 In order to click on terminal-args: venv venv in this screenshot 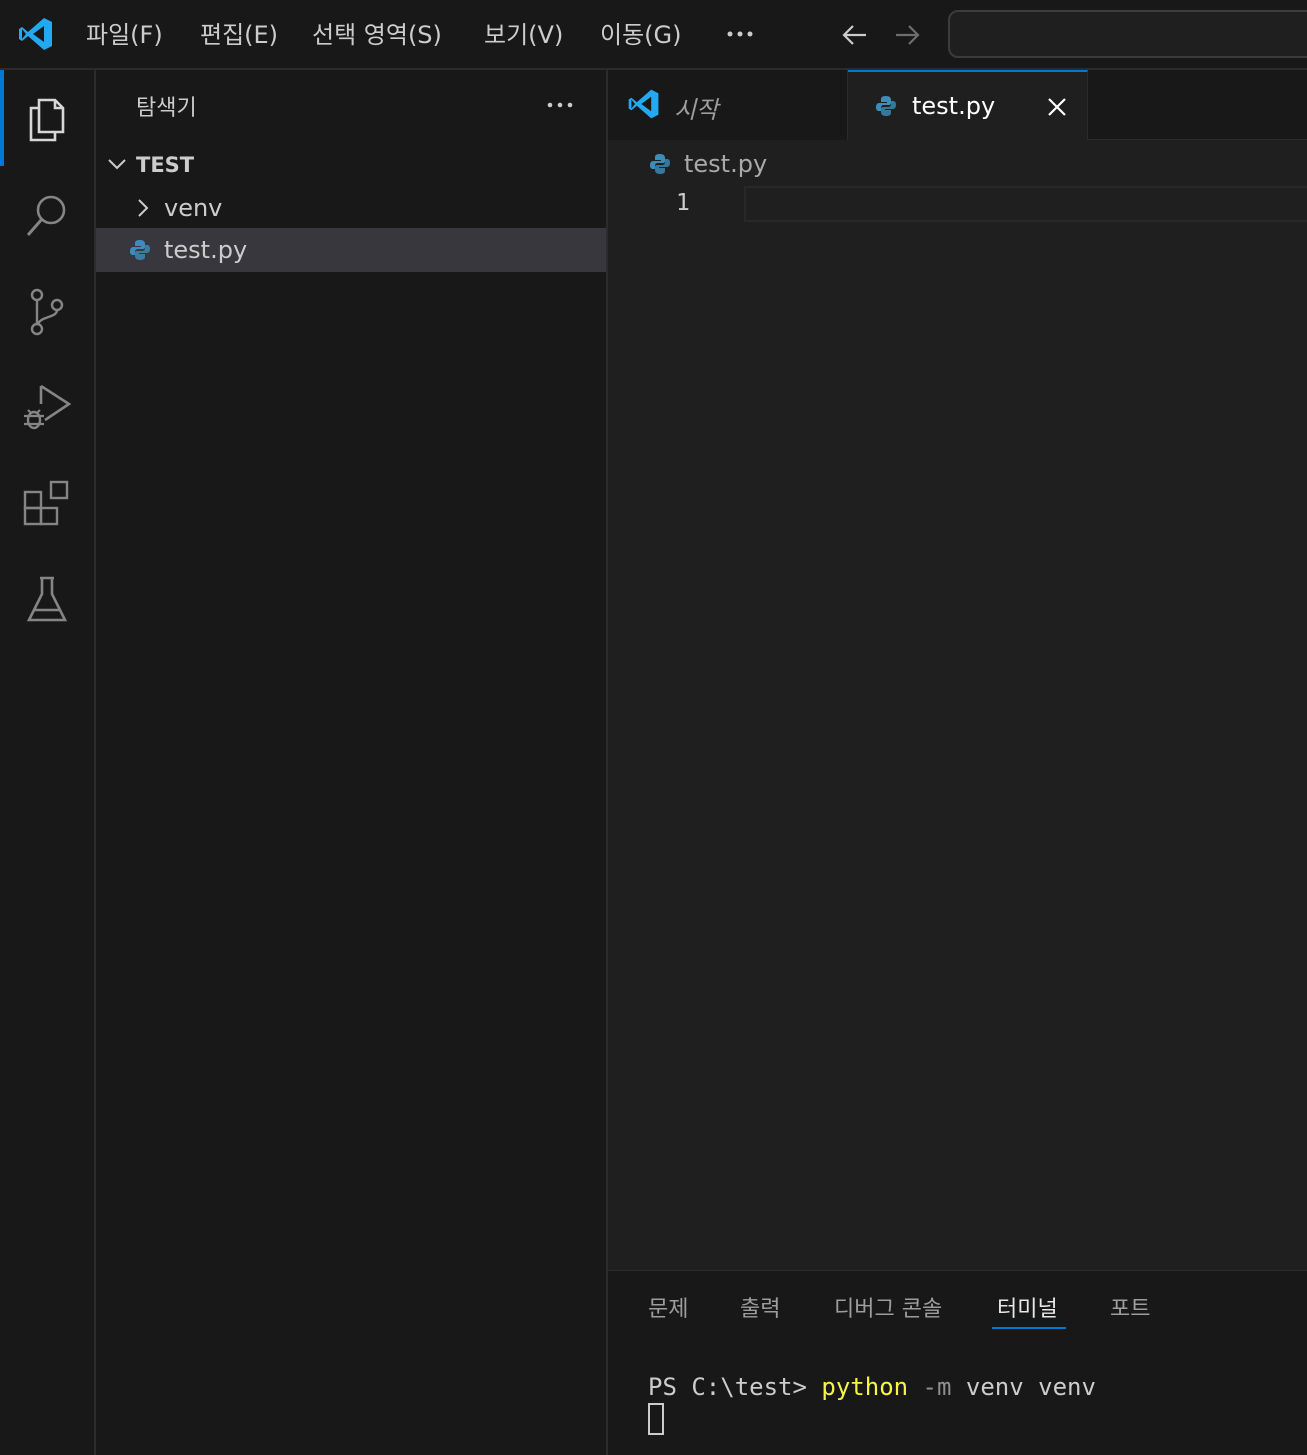, I will do `click(1030, 1387)`.